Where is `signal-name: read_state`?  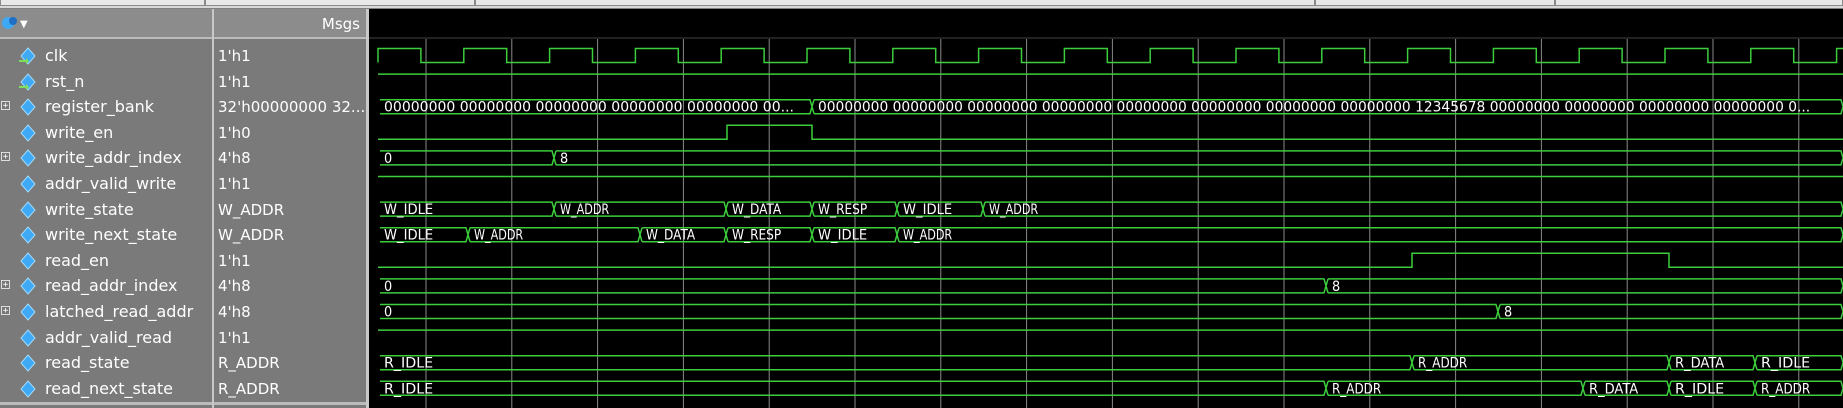
signal-name: read_state is located at coordinates (87, 363).